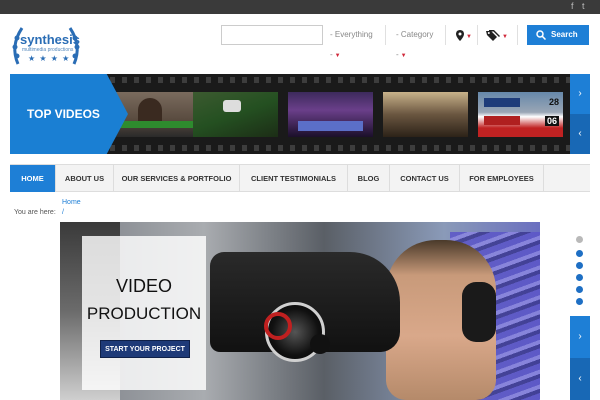  What do you see at coordinates (145, 349) in the screenshot?
I see `start-project-button: START YOUR PROJECT` at bounding box center [145, 349].